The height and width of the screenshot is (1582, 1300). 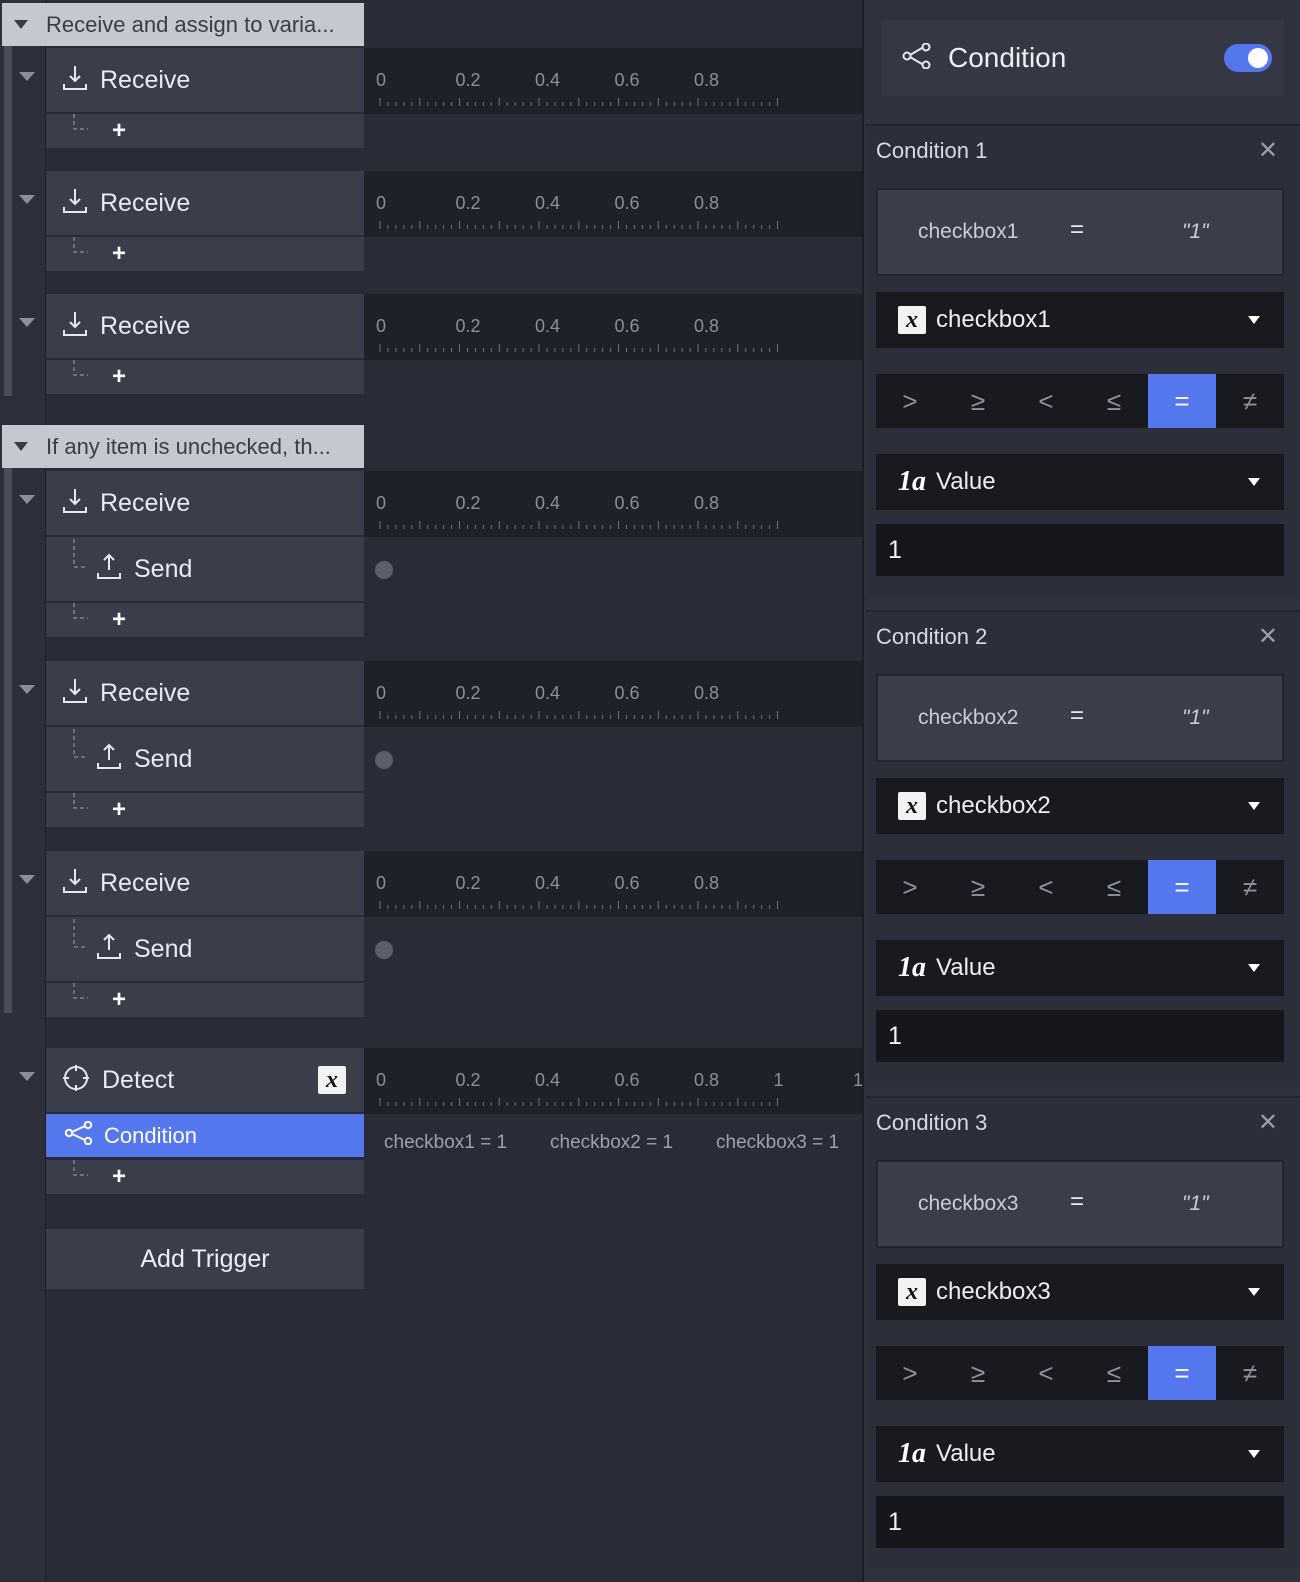 I want to click on time-ruler: 0 0.2 0.4 0.6 0.8, so click(x=613, y=327).